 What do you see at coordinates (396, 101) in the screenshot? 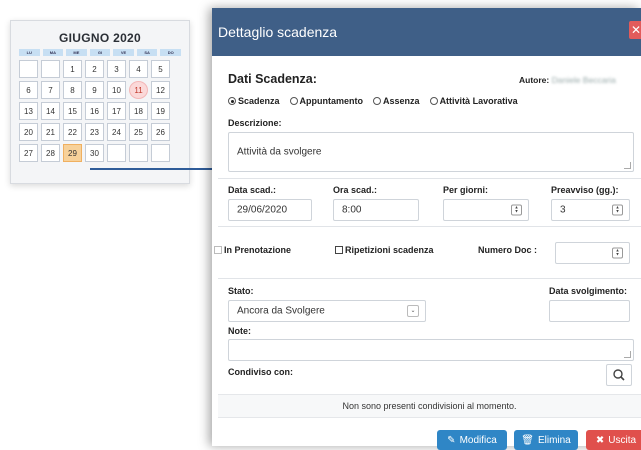
I see `radio-assenza: Assenza` at bounding box center [396, 101].